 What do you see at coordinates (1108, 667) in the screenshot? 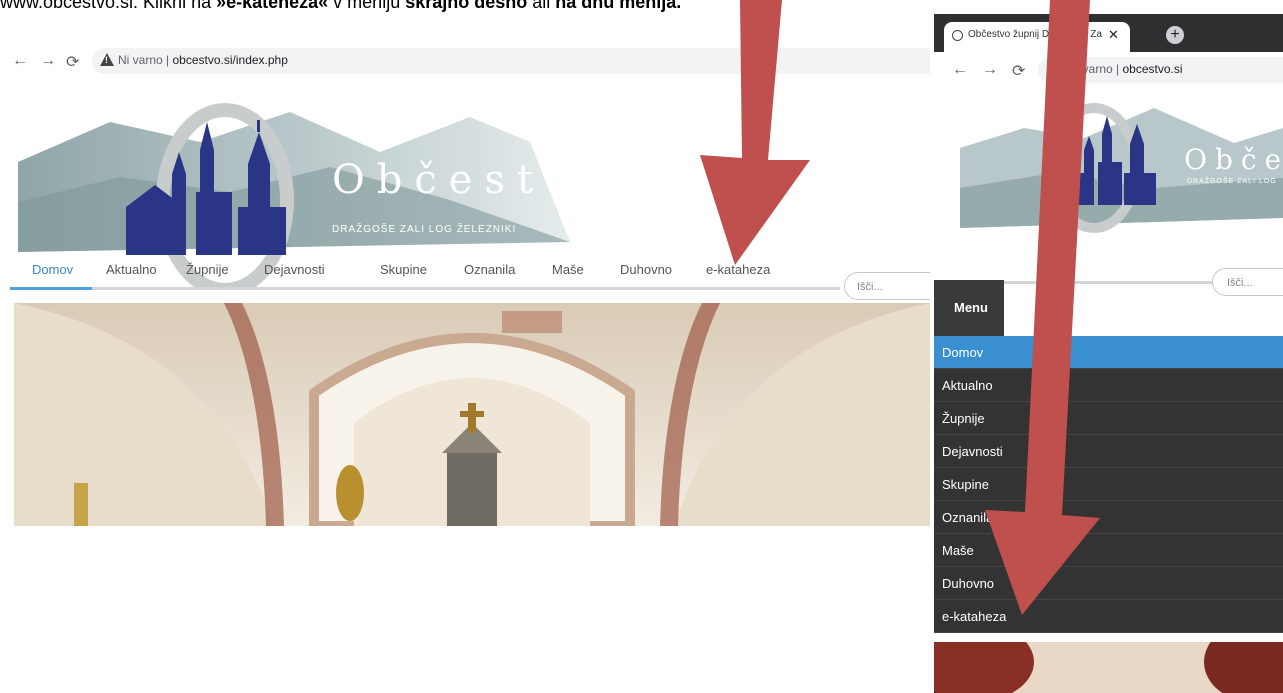
I see `page-image` at bounding box center [1108, 667].